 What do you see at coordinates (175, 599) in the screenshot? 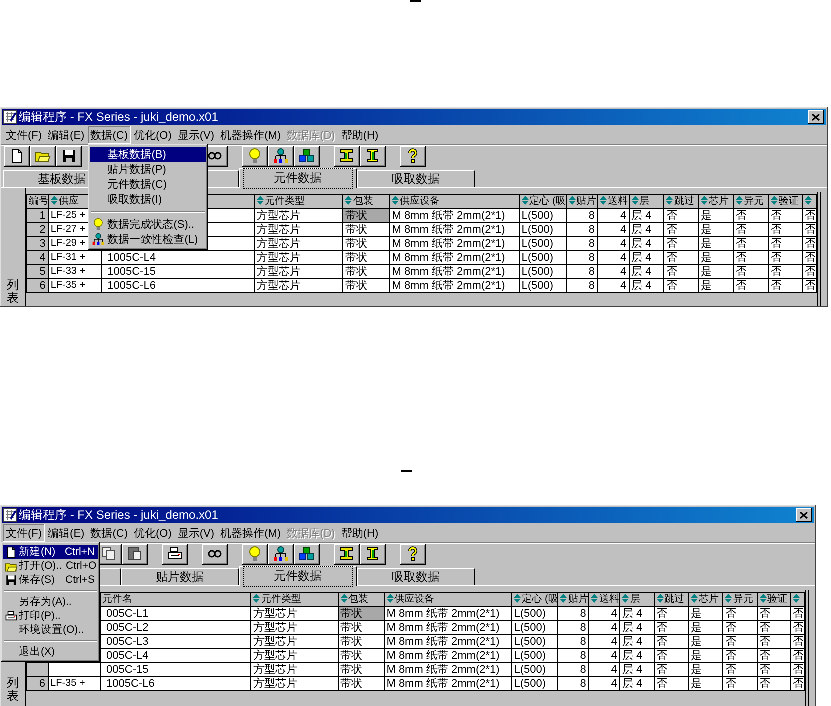
I see `column-header: 元件名` at bounding box center [175, 599].